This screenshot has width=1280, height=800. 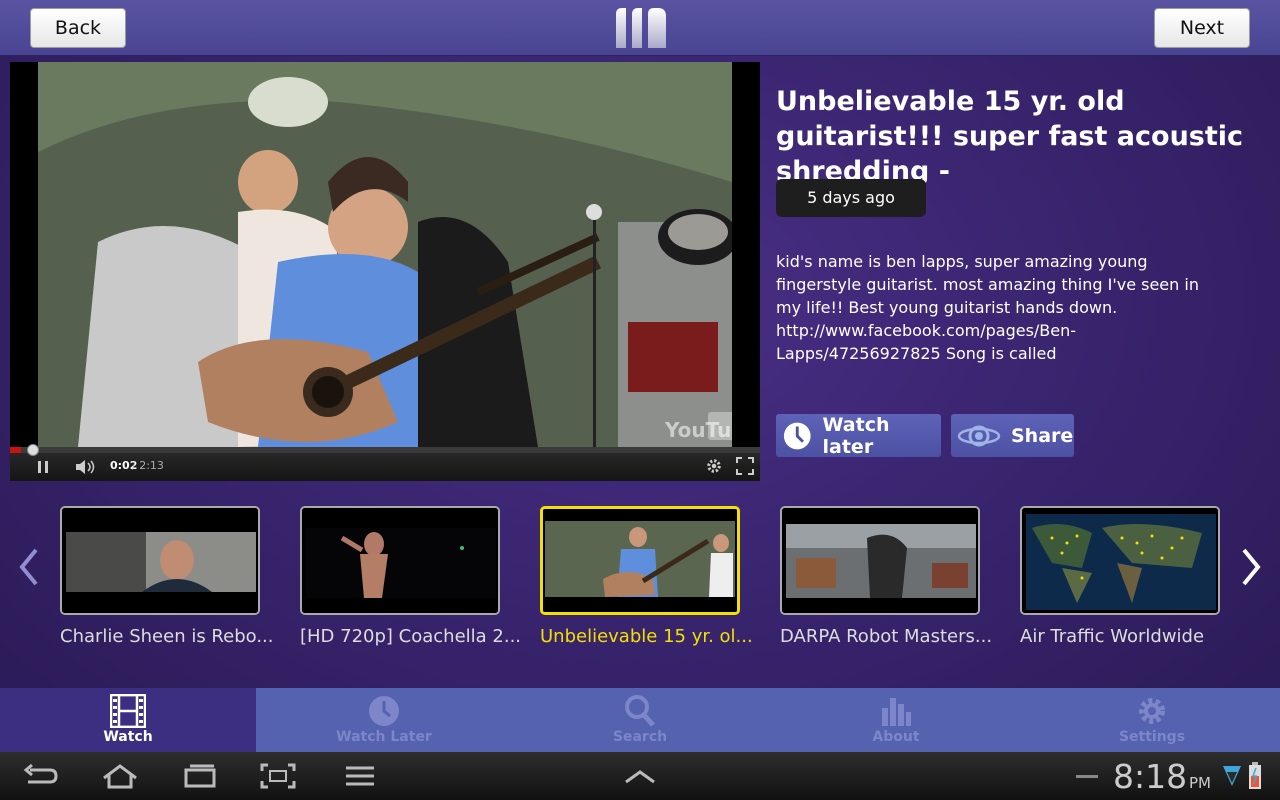 I want to click on thumbnail-charlie-sheen, so click(x=160, y=560).